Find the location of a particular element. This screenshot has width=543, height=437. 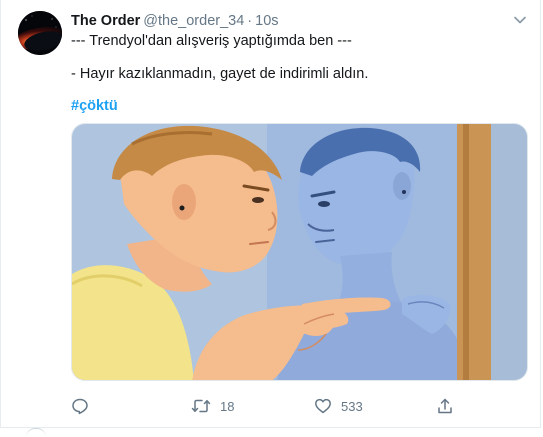

user-handle: @the_order_34 is located at coordinates (193, 21).